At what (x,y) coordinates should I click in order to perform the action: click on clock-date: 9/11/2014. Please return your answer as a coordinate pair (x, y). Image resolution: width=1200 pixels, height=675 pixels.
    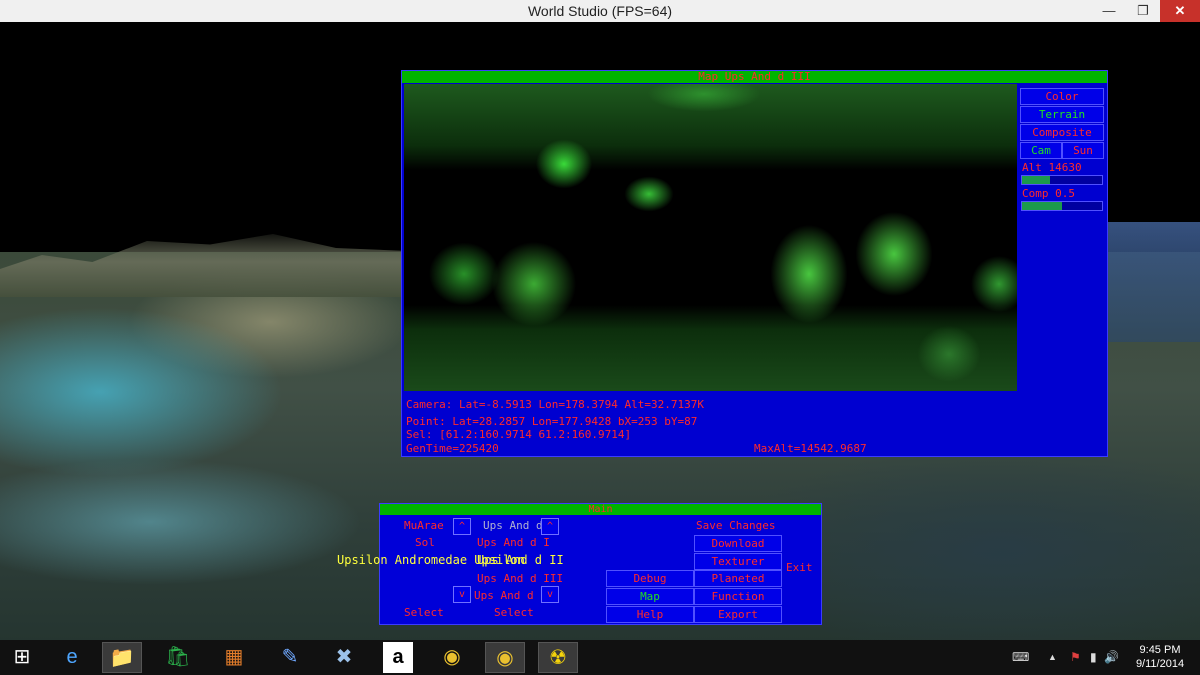
    Looking at the image, I should click on (1160, 664).